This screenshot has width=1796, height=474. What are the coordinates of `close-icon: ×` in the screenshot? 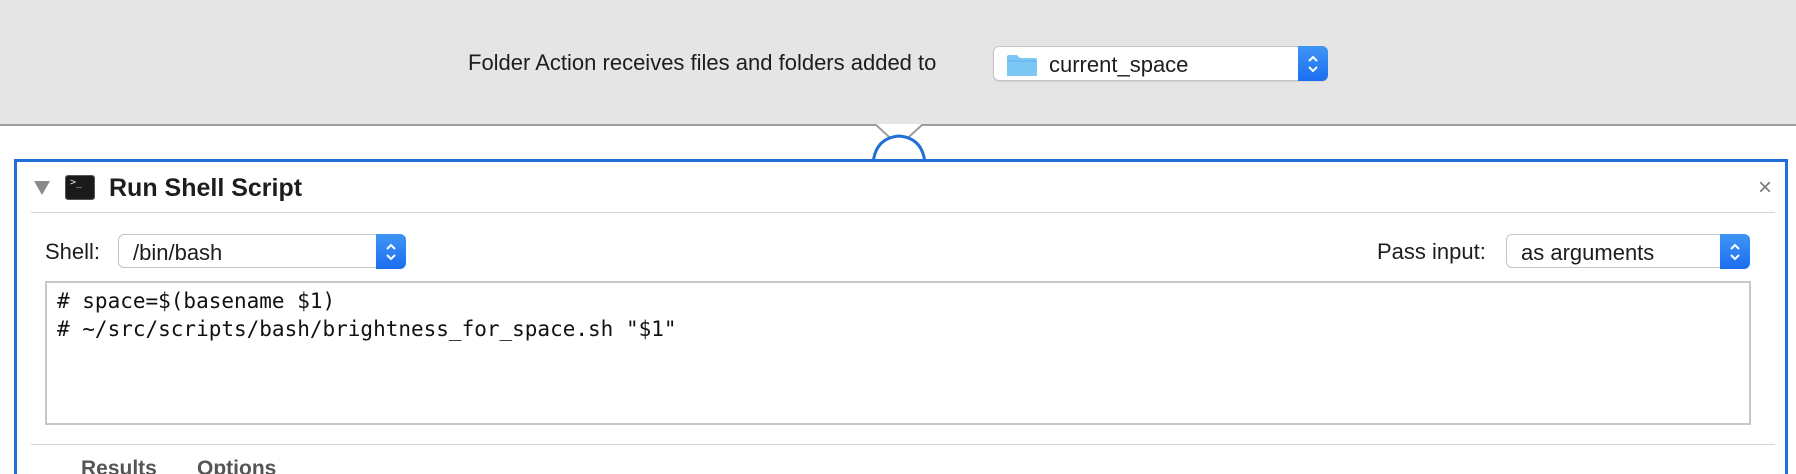 It's located at (1765, 188).